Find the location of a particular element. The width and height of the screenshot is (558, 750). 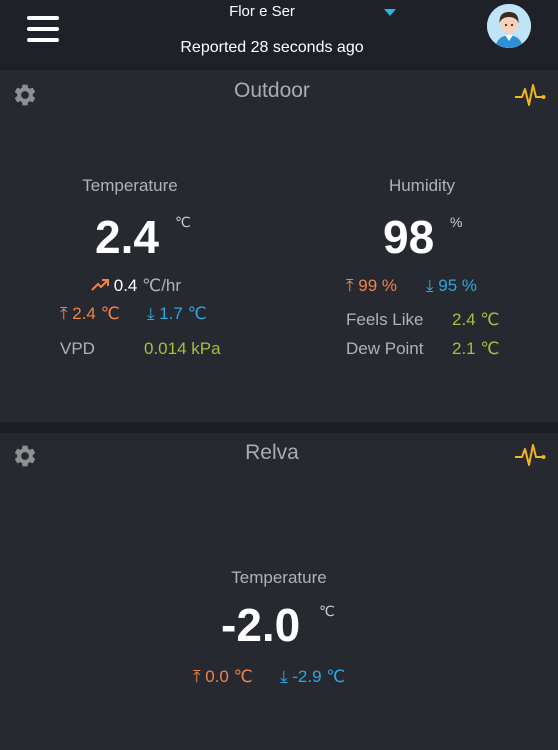

trend-unit: ℃/hr is located at coordinates (162, 285).